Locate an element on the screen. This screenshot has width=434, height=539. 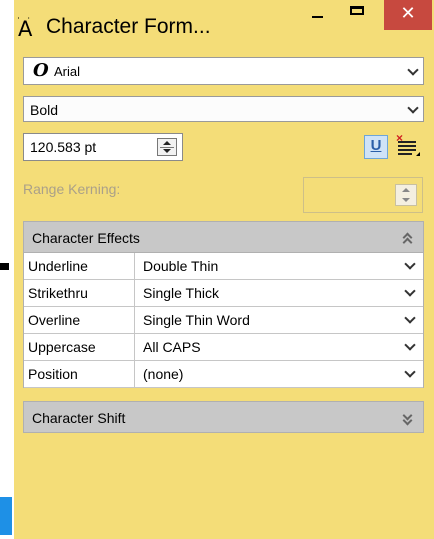
effect-value: Double Thin is located at coordinates (181, 266).